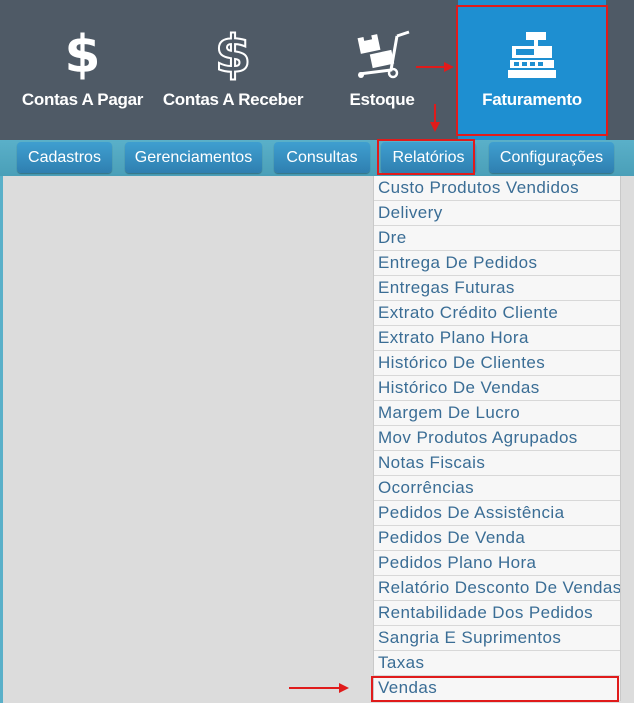 This screenshot has width=634, height=703. I want to click on nav-cadastros: Cadastros, so click(64, 157).